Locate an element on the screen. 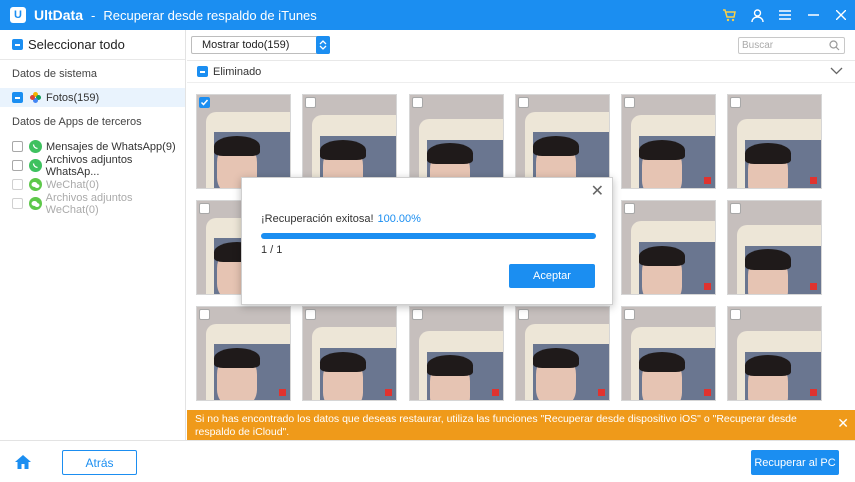  window-title: Recuperar desde respaldo de iTunes is located at coordinates (210, 15).